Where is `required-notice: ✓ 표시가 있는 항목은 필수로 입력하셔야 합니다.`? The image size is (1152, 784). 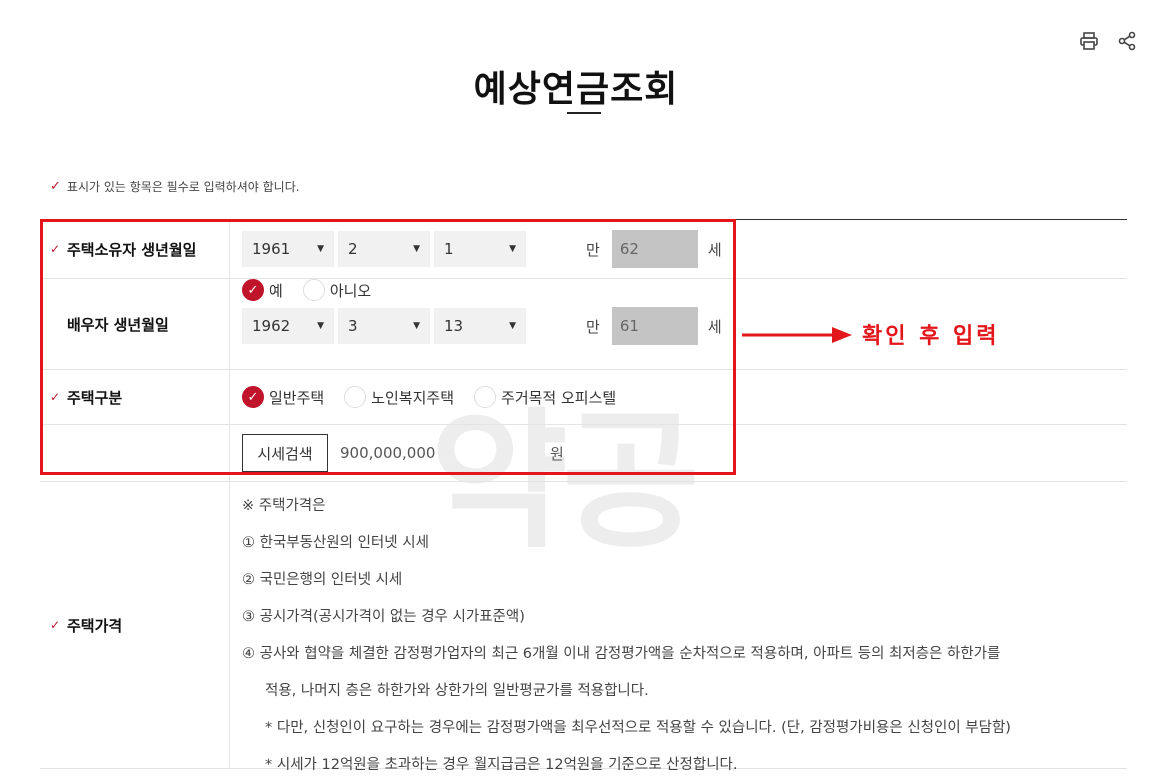
required-notice: ✓ 표시가 있는 항목은 필수로 입력하셔야 합니다. is located at coordinates (175, 186).